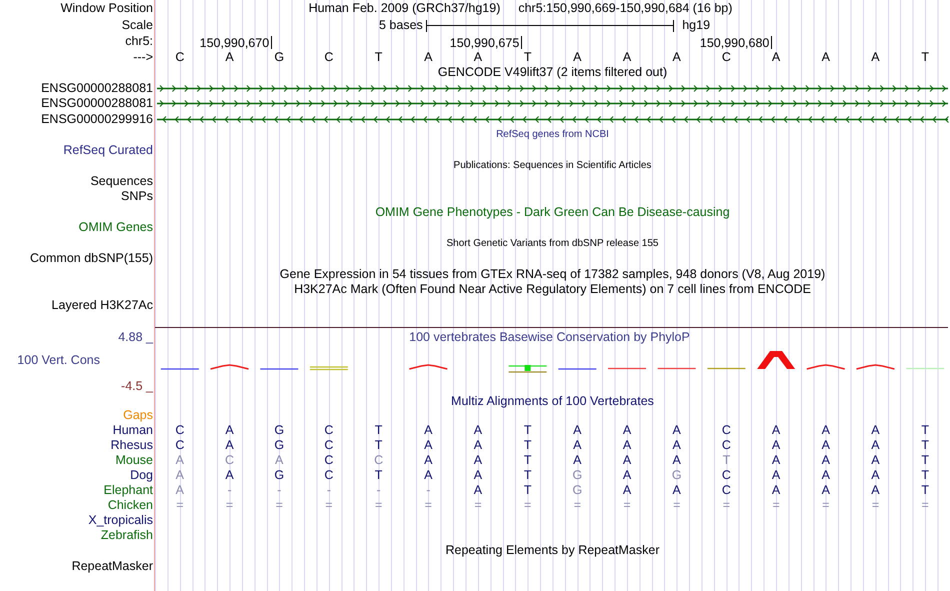 The image size is (950, 591). Describe the element at coordinates (696, 25) in the screenshot. I see `assembly-text: hg19` at that location.